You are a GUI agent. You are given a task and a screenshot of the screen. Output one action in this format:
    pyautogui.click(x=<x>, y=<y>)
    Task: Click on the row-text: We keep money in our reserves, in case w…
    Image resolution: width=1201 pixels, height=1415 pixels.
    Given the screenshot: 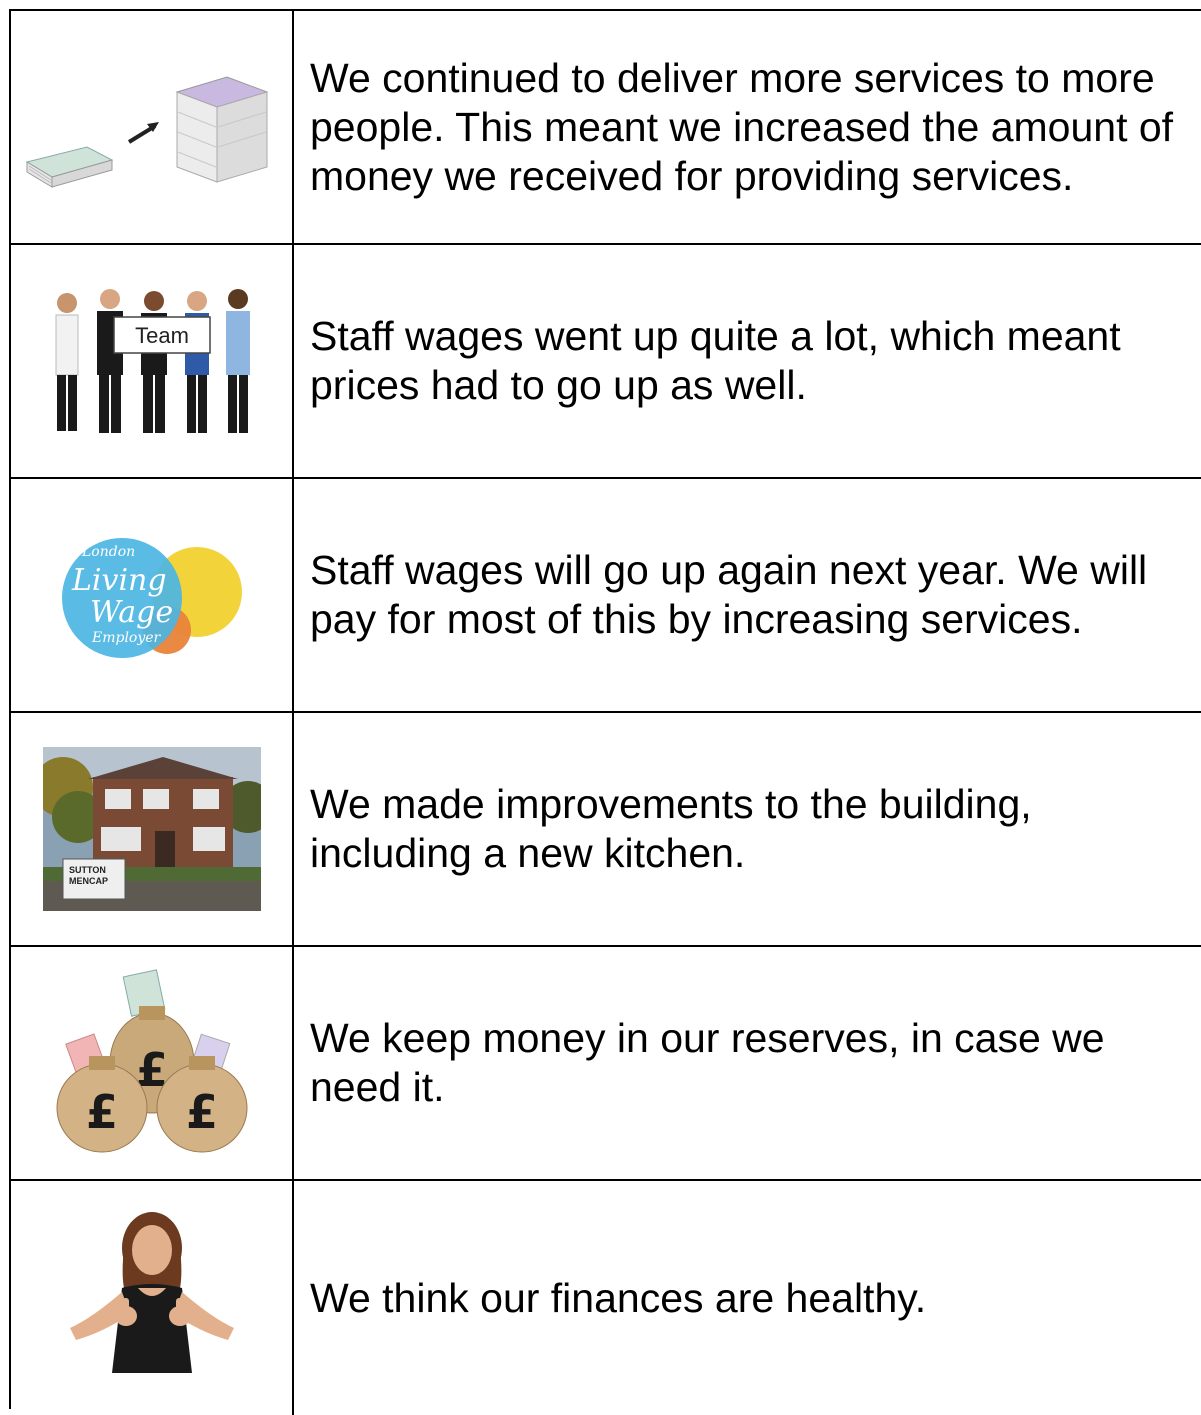 What is the action you would take?
    pyautogui.click(x=707, y=1062)
    